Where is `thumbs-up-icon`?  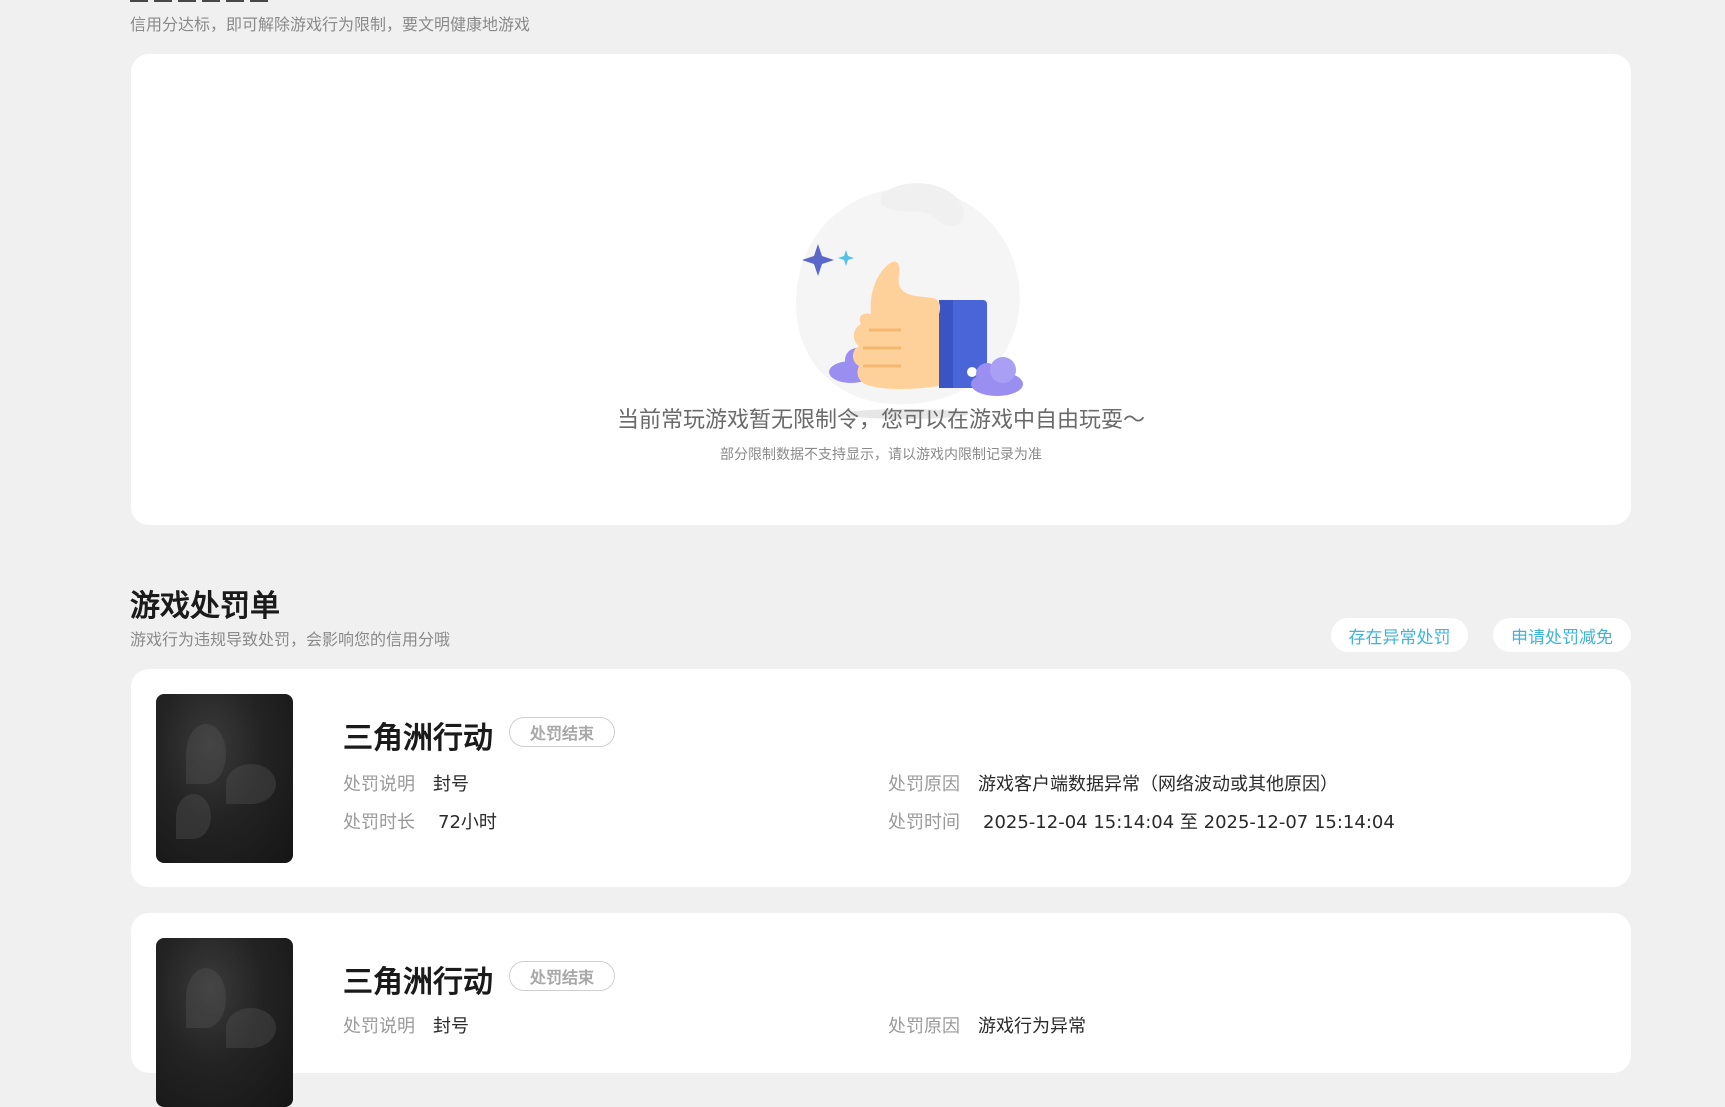 thumbs-up-icon is located at coordinates (901, 279).